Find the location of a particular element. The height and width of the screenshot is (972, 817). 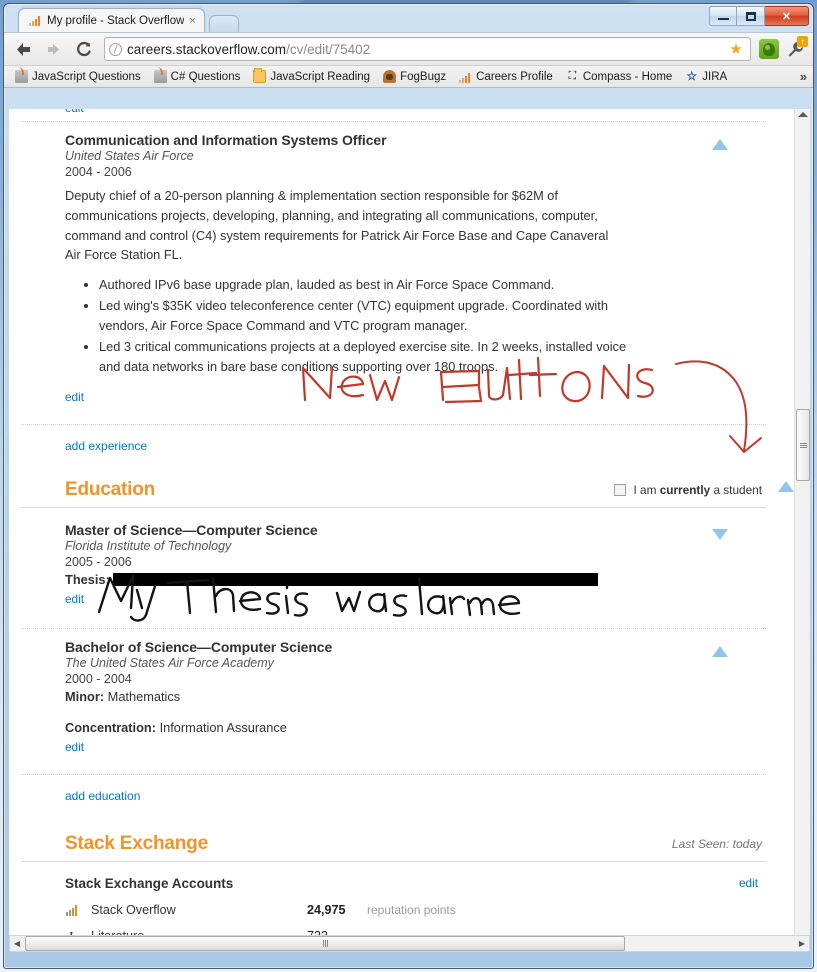

java-icon is located at coordinates (160, 75).